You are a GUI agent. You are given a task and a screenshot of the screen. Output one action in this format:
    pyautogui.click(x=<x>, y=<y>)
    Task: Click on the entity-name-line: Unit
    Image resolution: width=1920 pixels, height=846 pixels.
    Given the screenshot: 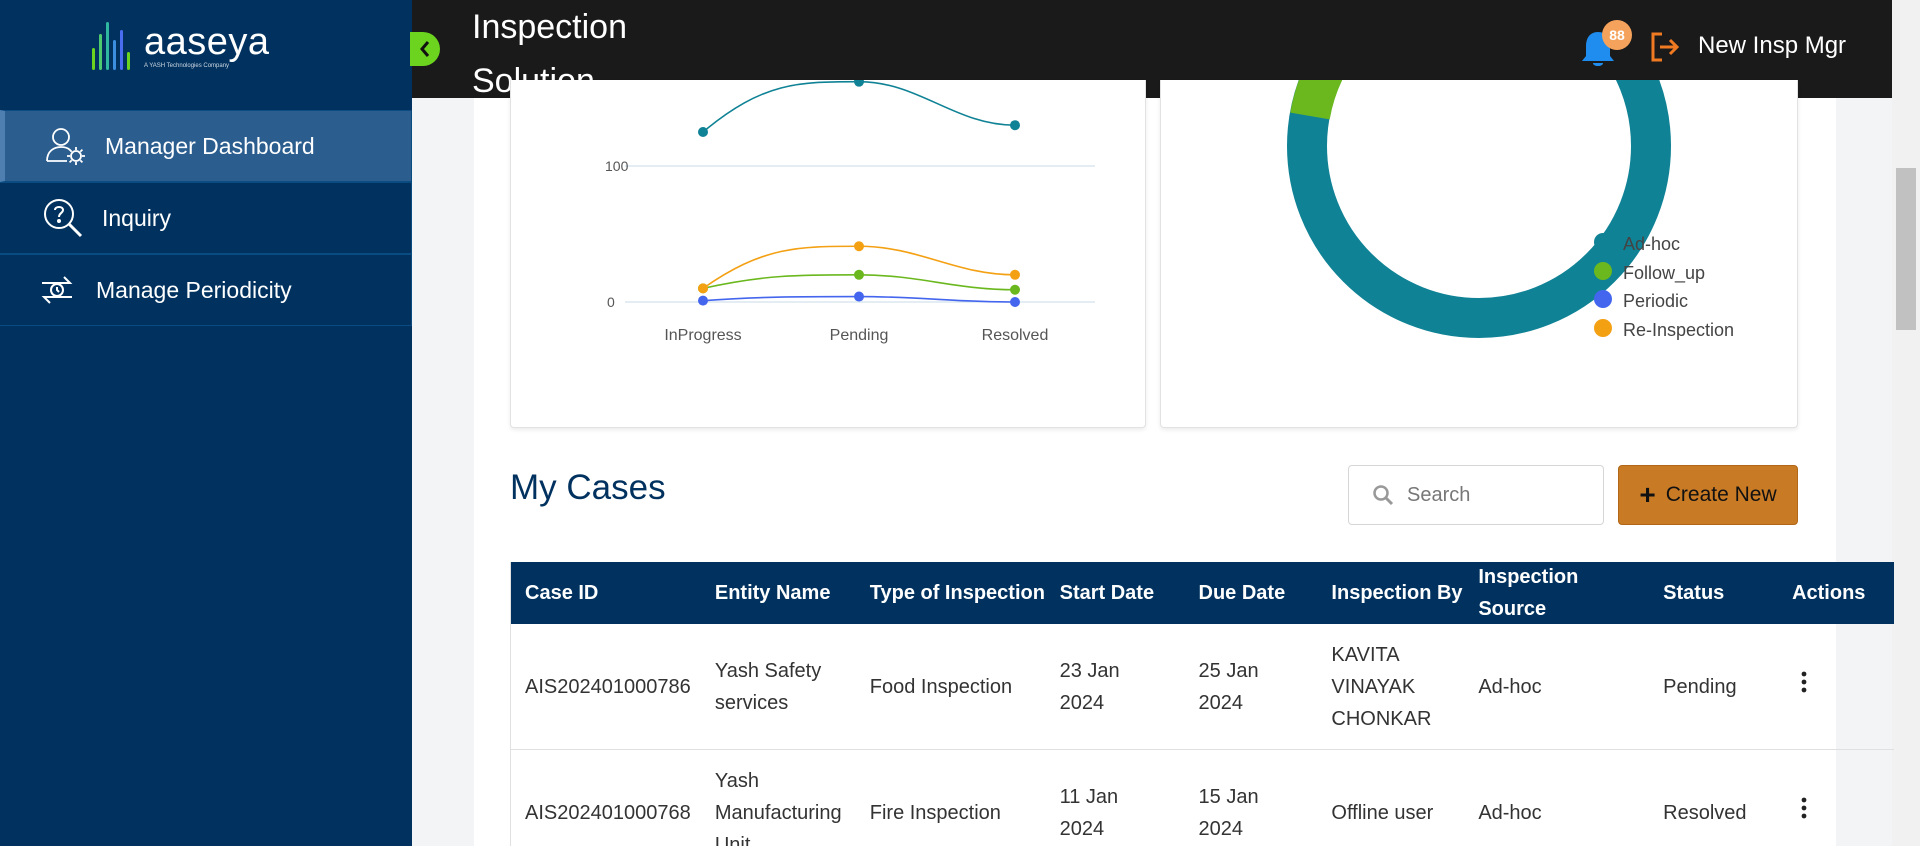 What is the action you would take?
    pyautogui.click(x=732, y=839)
    